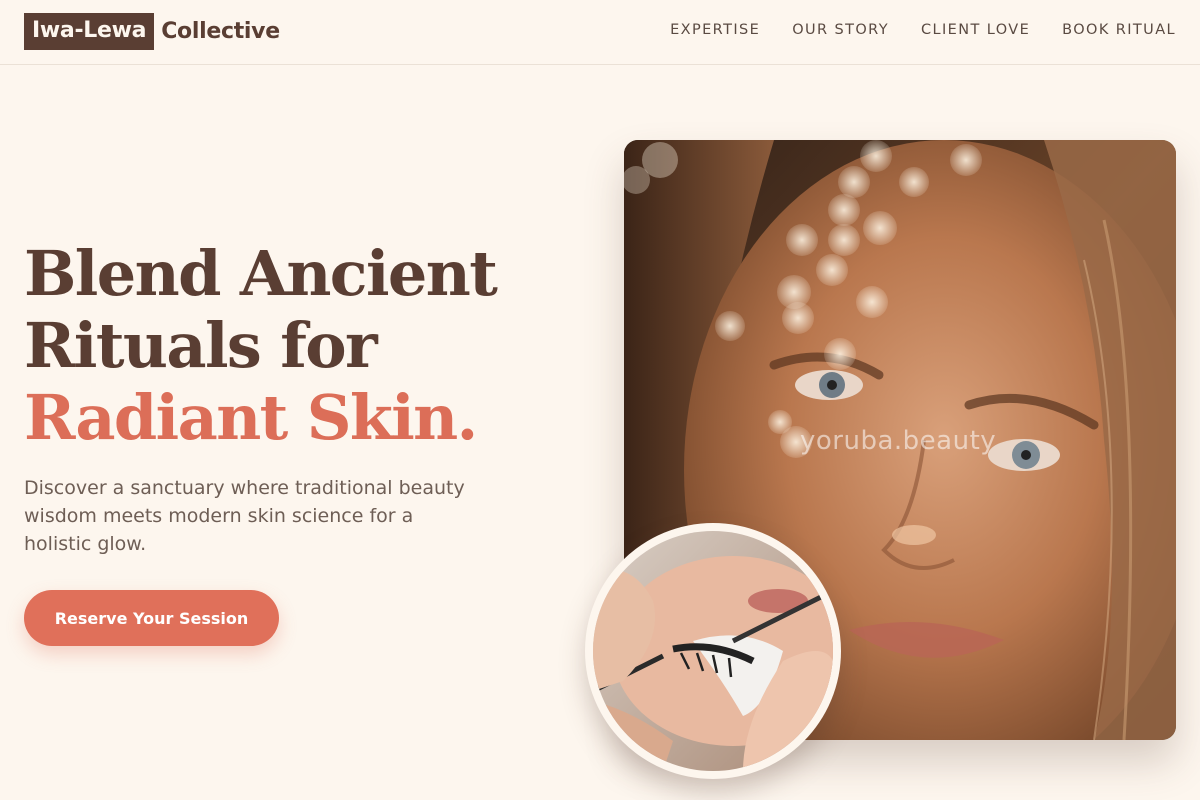 This screenshot has width=1200, height=800. Describe the element at coordinates (151, 618) in the screenshot. I see `reserve-session-button: Reserve Your Session` at that location.